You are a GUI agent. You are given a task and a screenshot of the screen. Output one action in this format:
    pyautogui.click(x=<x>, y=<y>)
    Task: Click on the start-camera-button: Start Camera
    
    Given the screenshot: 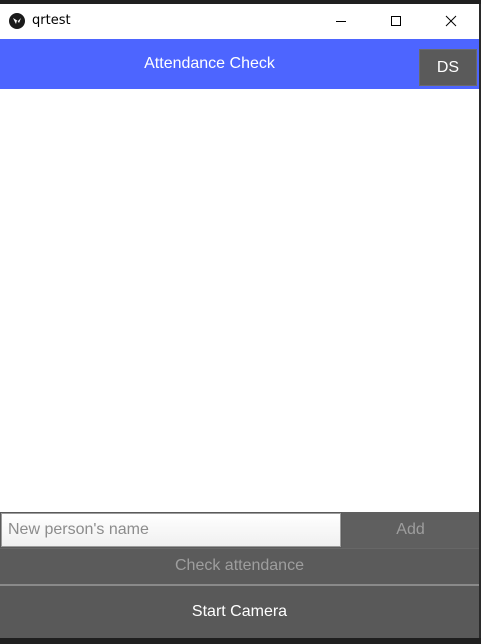 What is the action you would take?
    pyautogui.click(x=239, y=611)
    